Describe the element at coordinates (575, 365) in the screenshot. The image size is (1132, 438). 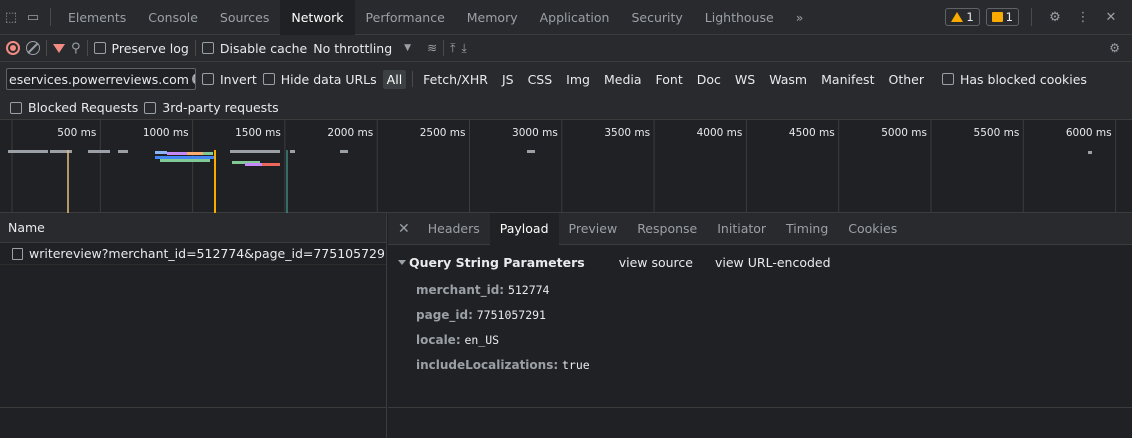
I see `param-value: true` at that location.